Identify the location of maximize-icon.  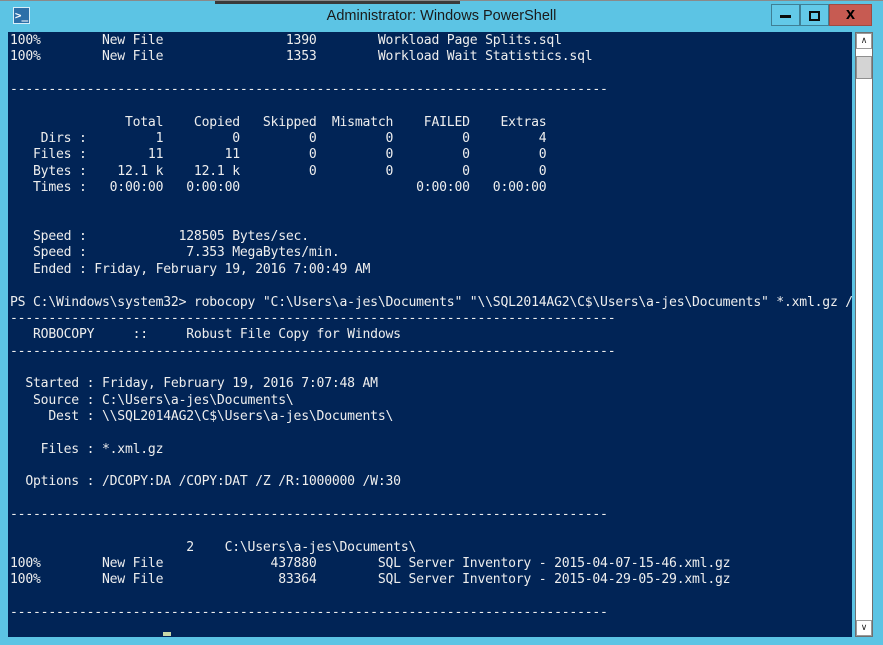
(814, 16).